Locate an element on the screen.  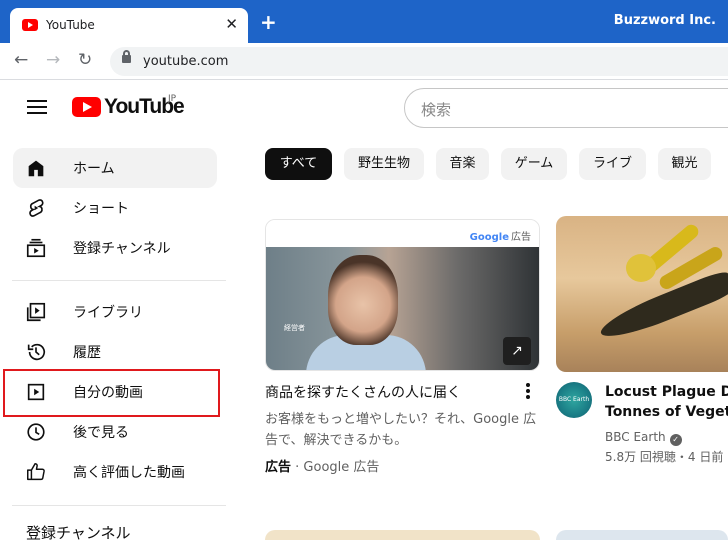
ad-topbar: Google 広告 is located at coordinates (402, 233).